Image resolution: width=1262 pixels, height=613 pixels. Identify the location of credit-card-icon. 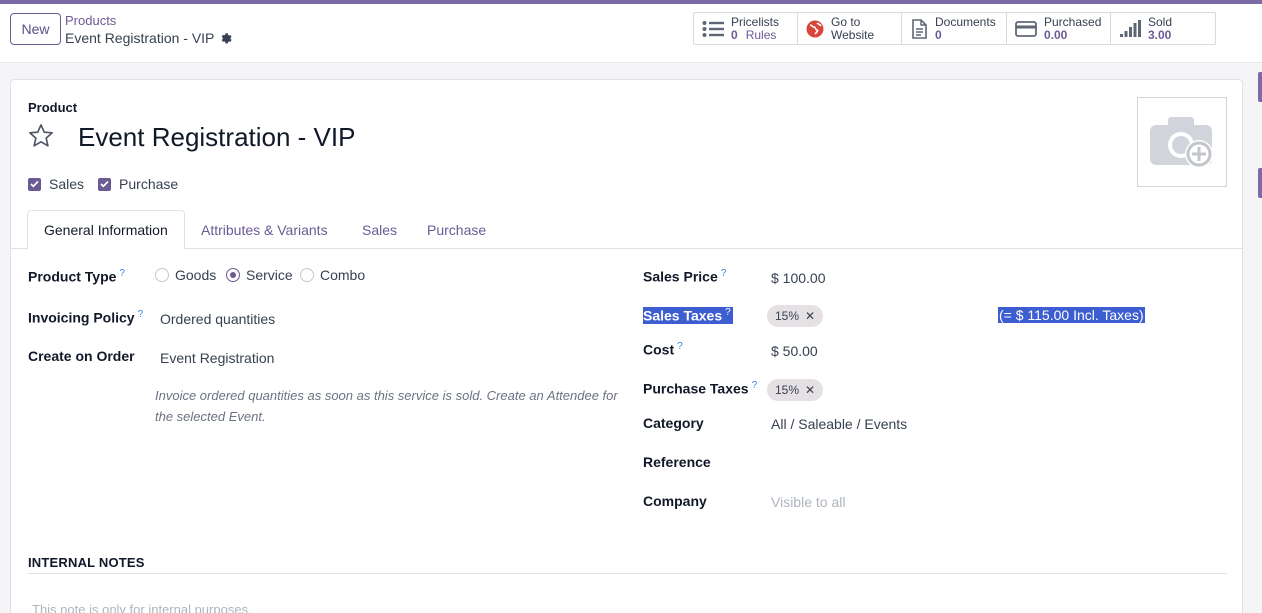
(1026, 28).